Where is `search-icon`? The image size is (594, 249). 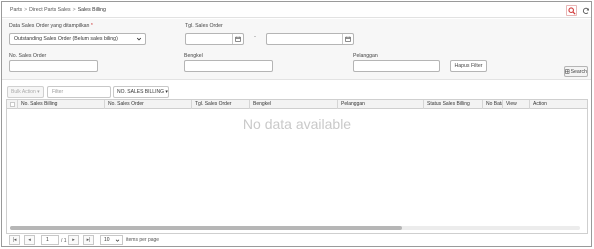 search-icon is located at coordinates (571, 10).